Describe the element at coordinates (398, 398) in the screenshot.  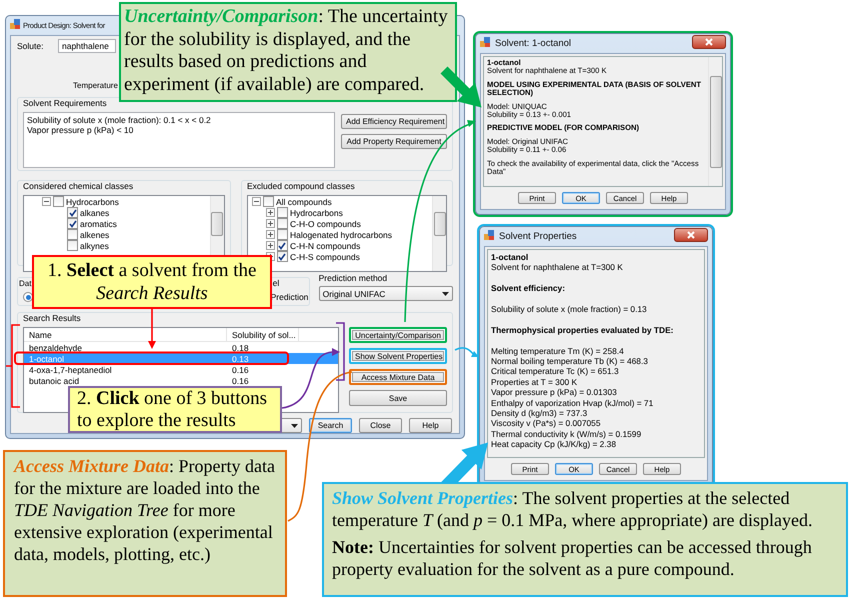
I see `action-button: Save` at that location.